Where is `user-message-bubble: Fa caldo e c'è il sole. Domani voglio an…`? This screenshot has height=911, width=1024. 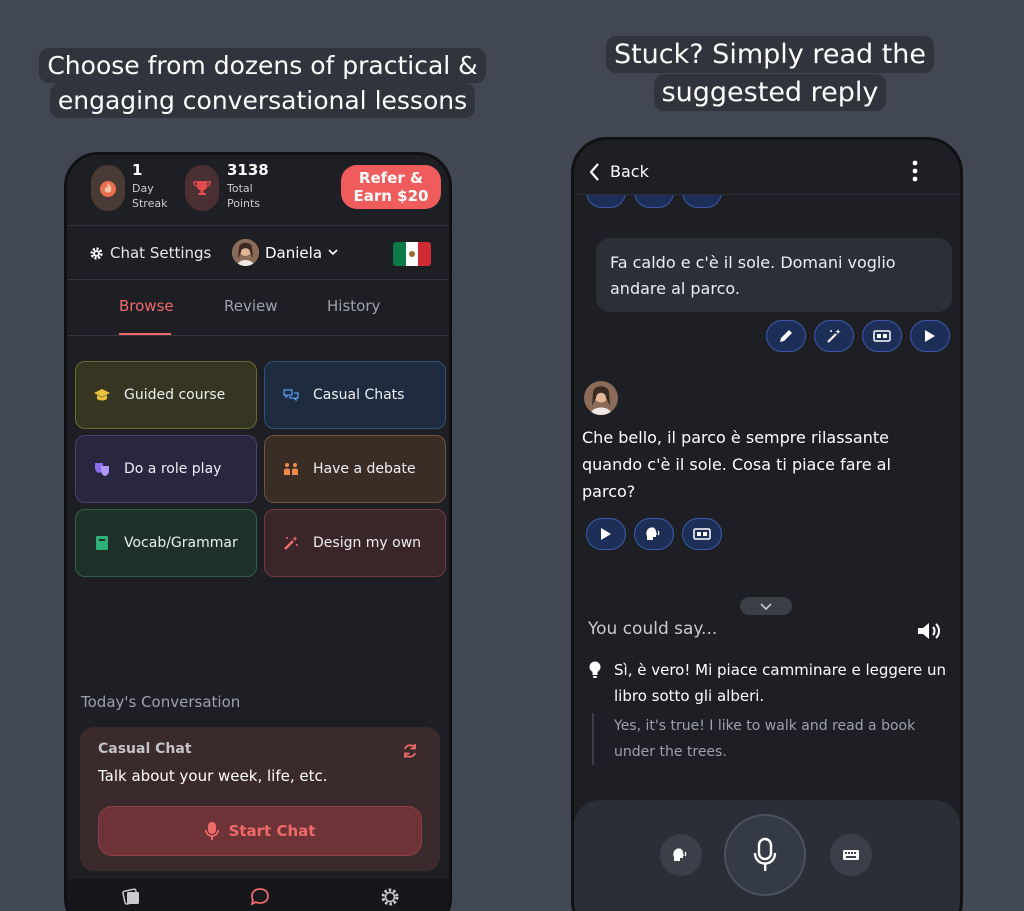 user-message-bubble: Fa caldo e c'è il sole. Domani voglio an… is located at coordinates (774, 275).